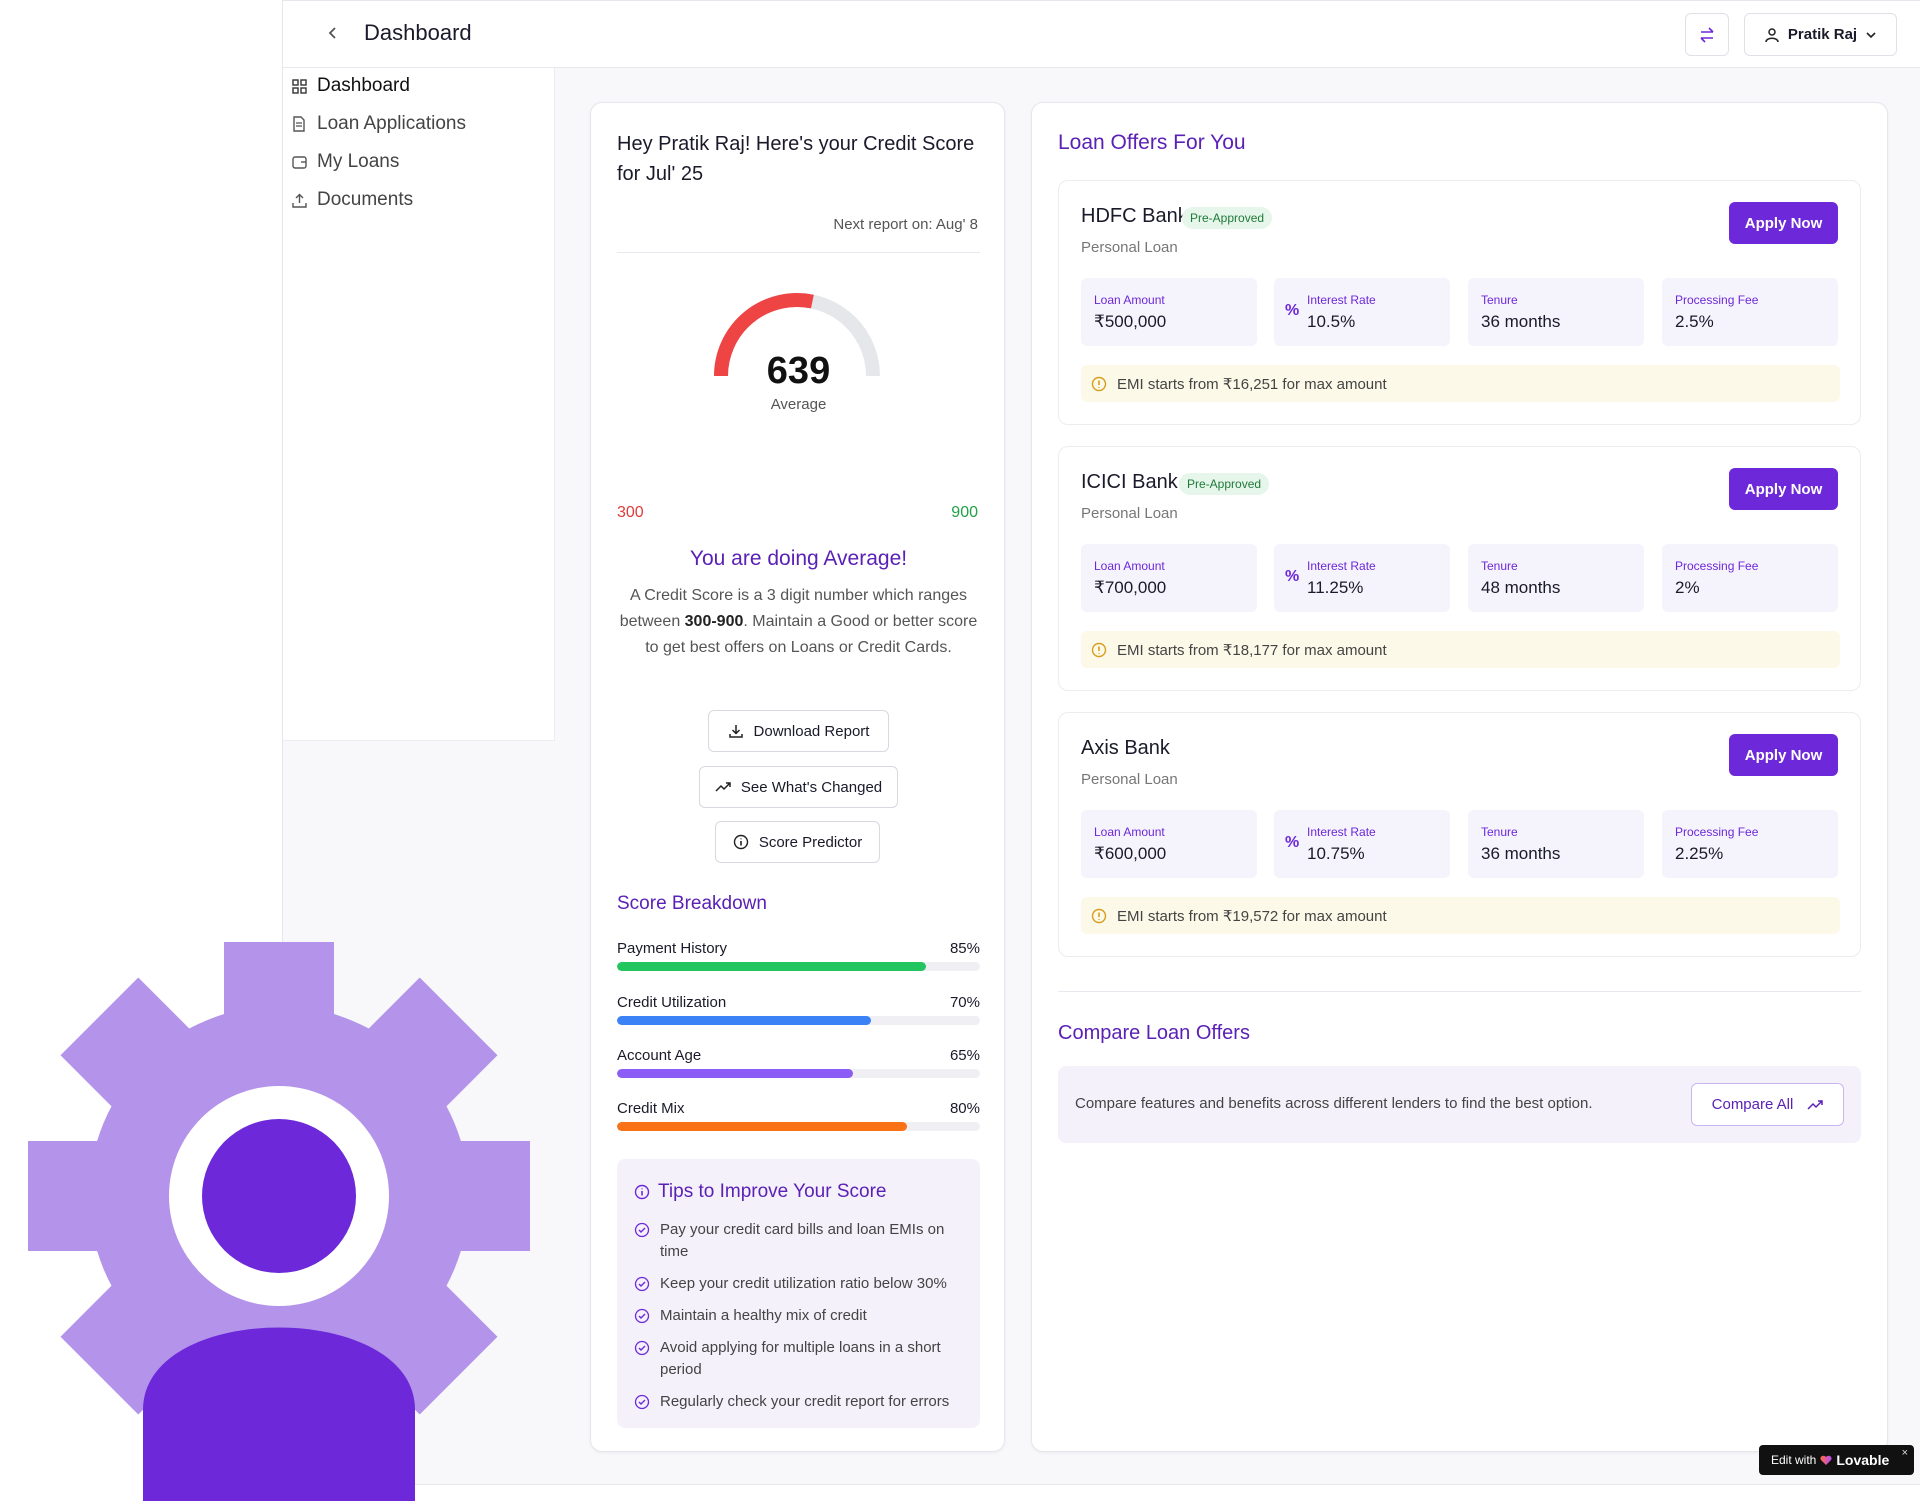 The height and width of the screenshot is (1501, 1920). Describe the element at coordinates (672, 1002) in the screenshot. I see `breakdown-label: Credit Utilization` at that location.